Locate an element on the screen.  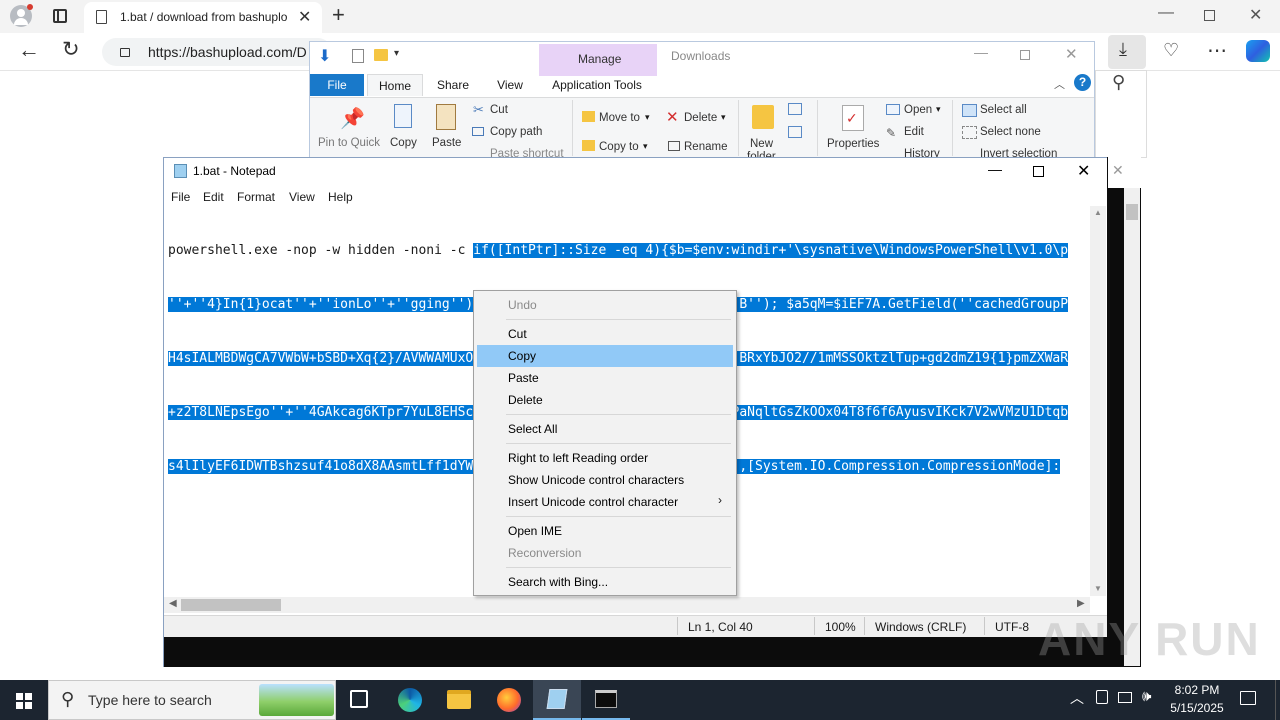
downloads-button: ⤓ is located at coordinates (1127, 52).